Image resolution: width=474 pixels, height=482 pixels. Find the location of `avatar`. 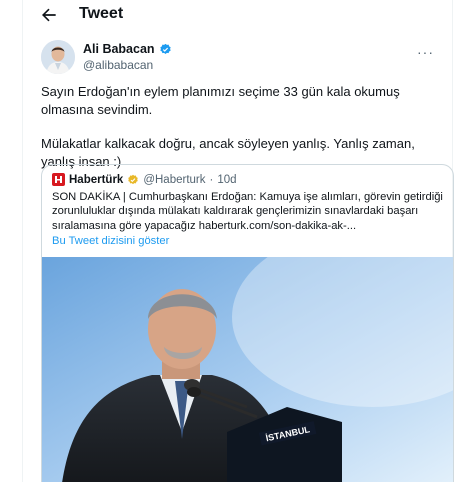

avatar is located at coordinates (58, 57).